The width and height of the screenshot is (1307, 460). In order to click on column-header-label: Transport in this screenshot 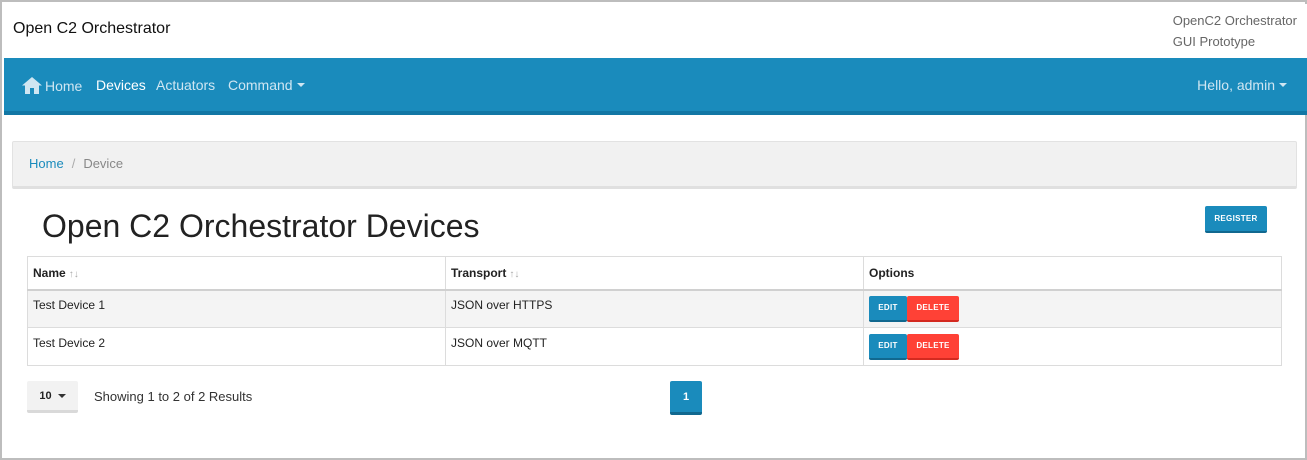, I will do `click(479, 272)`.